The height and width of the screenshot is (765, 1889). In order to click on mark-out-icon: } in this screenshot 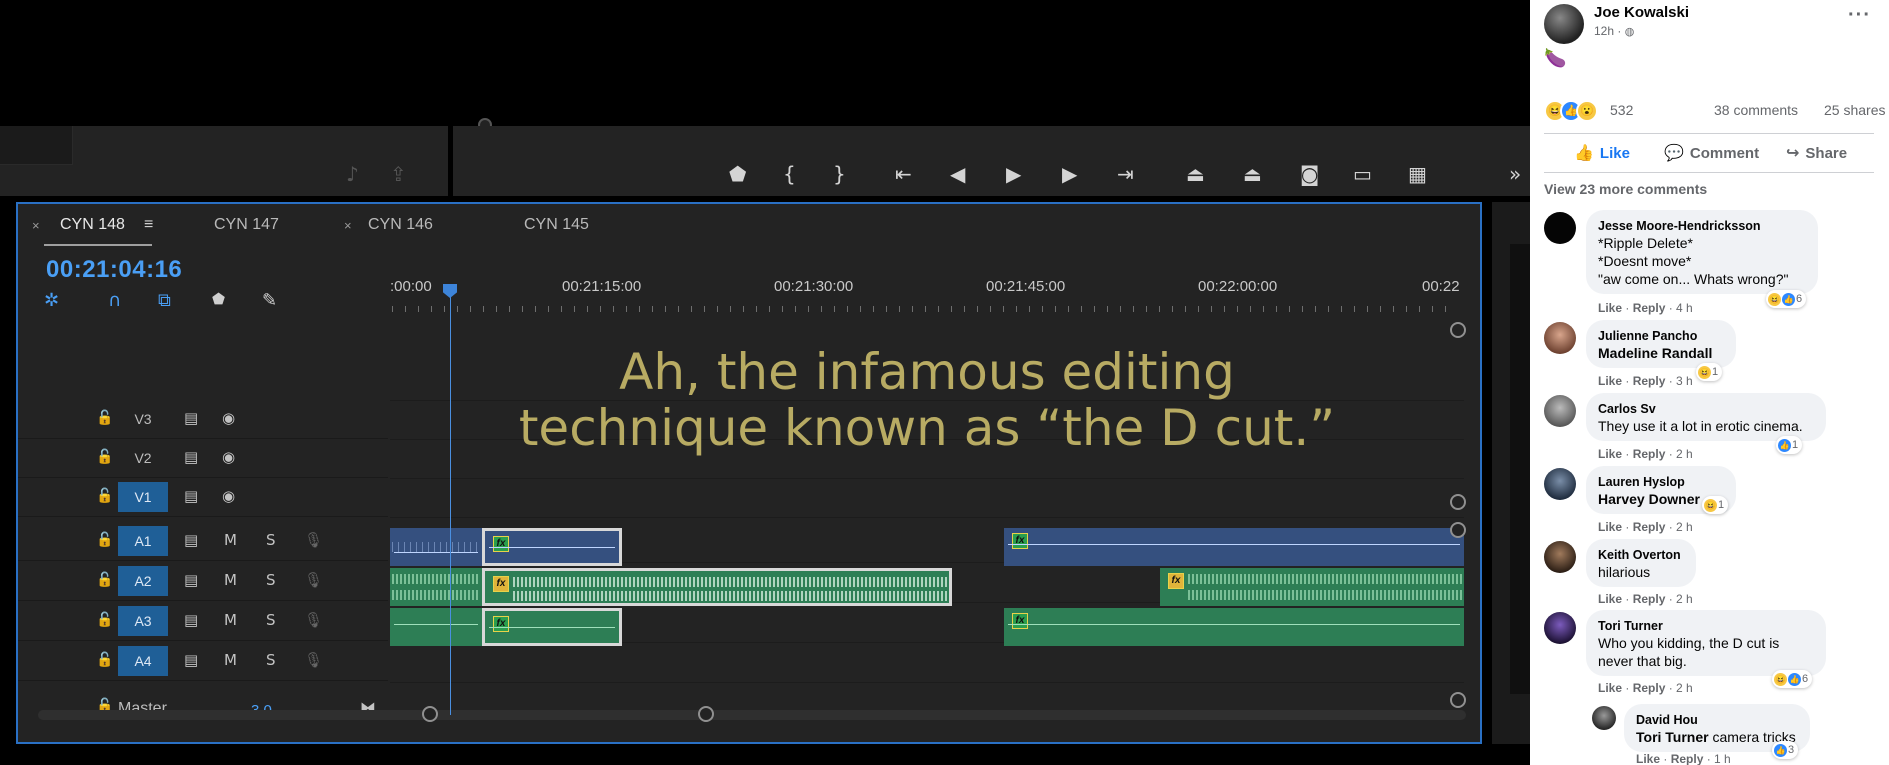, I will do `click(839, 174)`.